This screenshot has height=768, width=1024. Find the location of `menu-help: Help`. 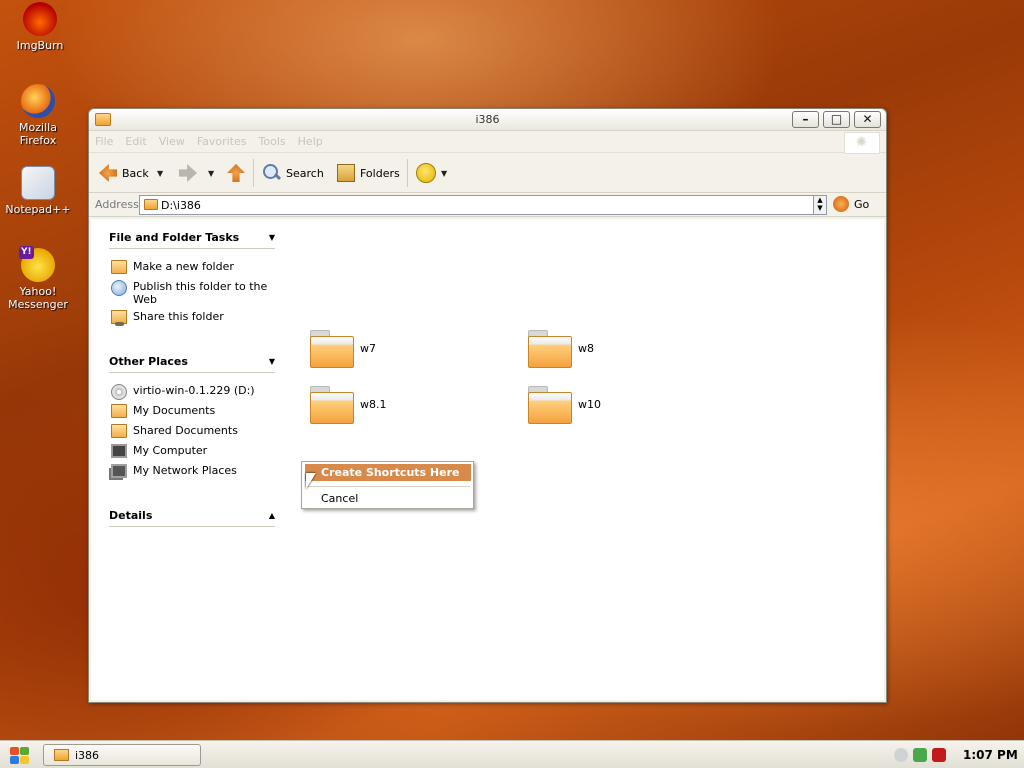

menu-help: Help is located at coordinates (310, 139).